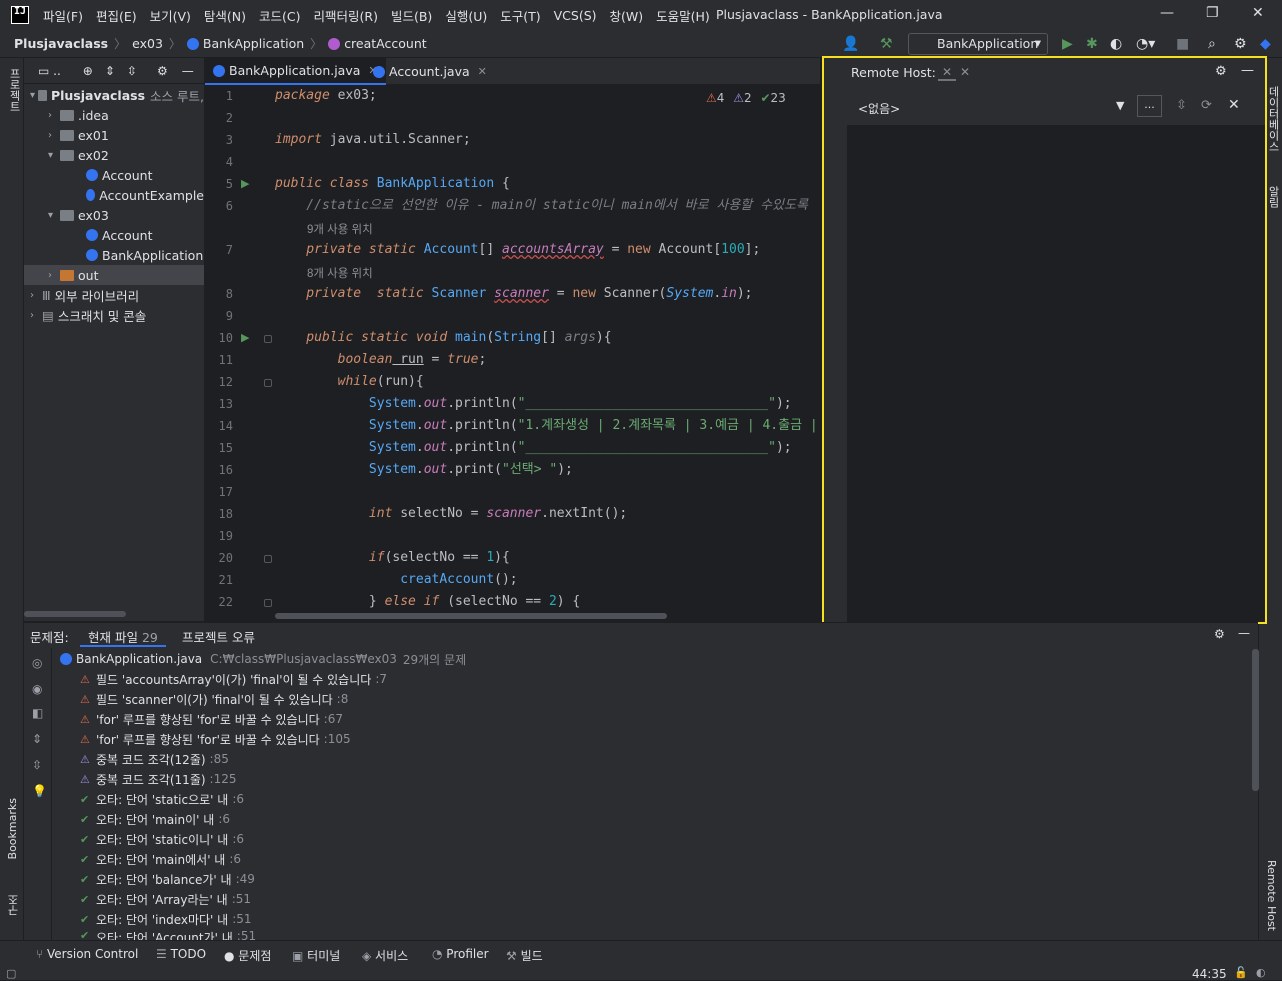  Describe the element at coordinates (154, 759) in the screenshot. I see `problem-item: ⚠ 중복 코드 조각(12줄):85` at that location.